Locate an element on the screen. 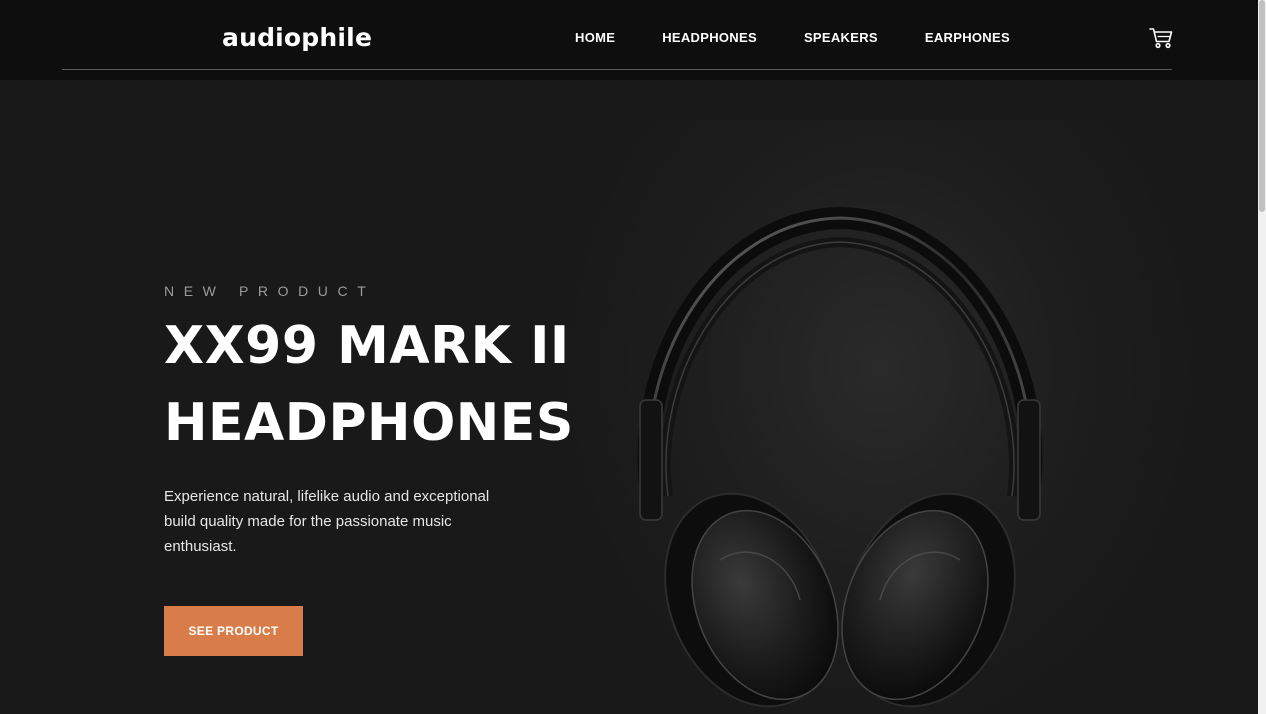  hero-title-line-2: HEADPHONES is located at coordinates (369, 423).